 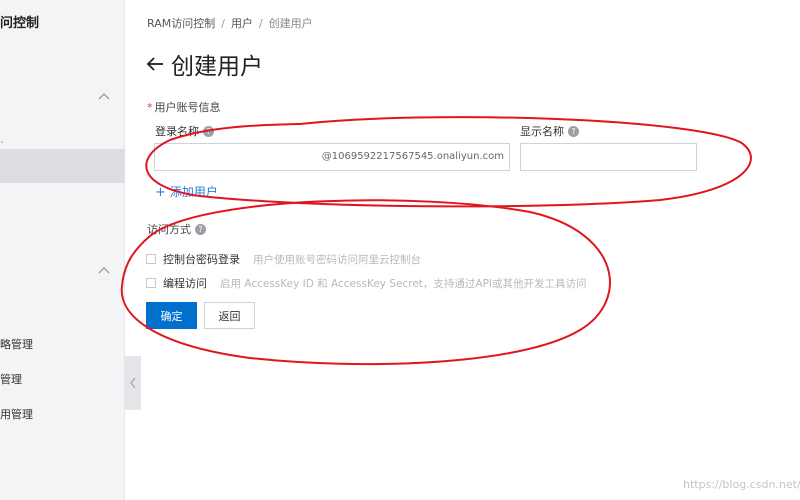 I want to click on sidebar-title: 问控制, so click(x=20, y=23).